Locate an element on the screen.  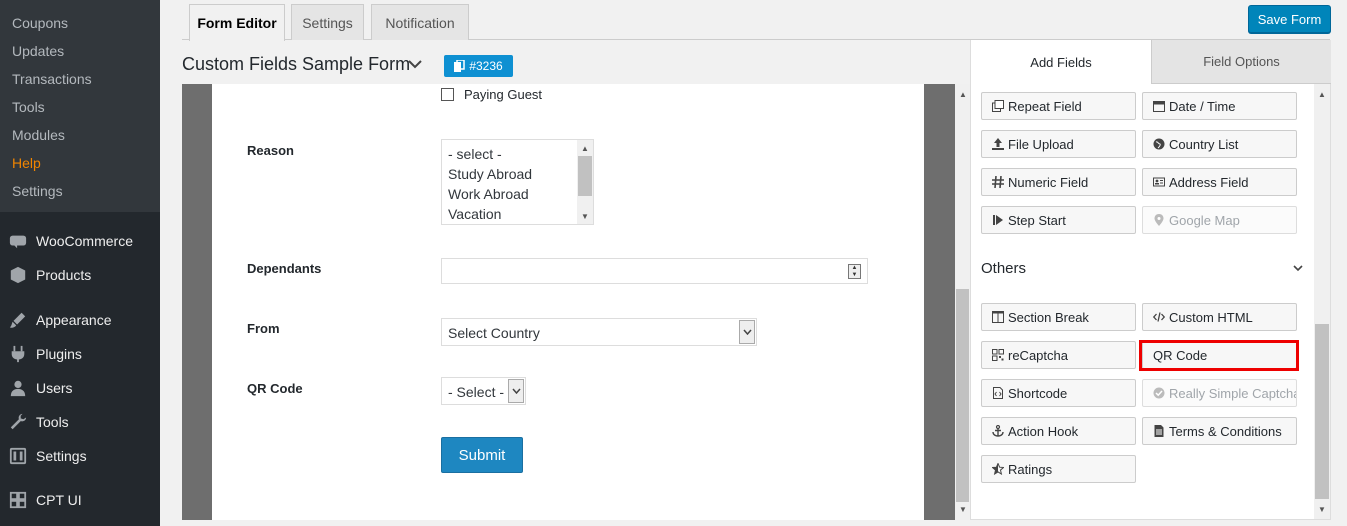
reason-option: - select - is located at coordinates (475, 154).